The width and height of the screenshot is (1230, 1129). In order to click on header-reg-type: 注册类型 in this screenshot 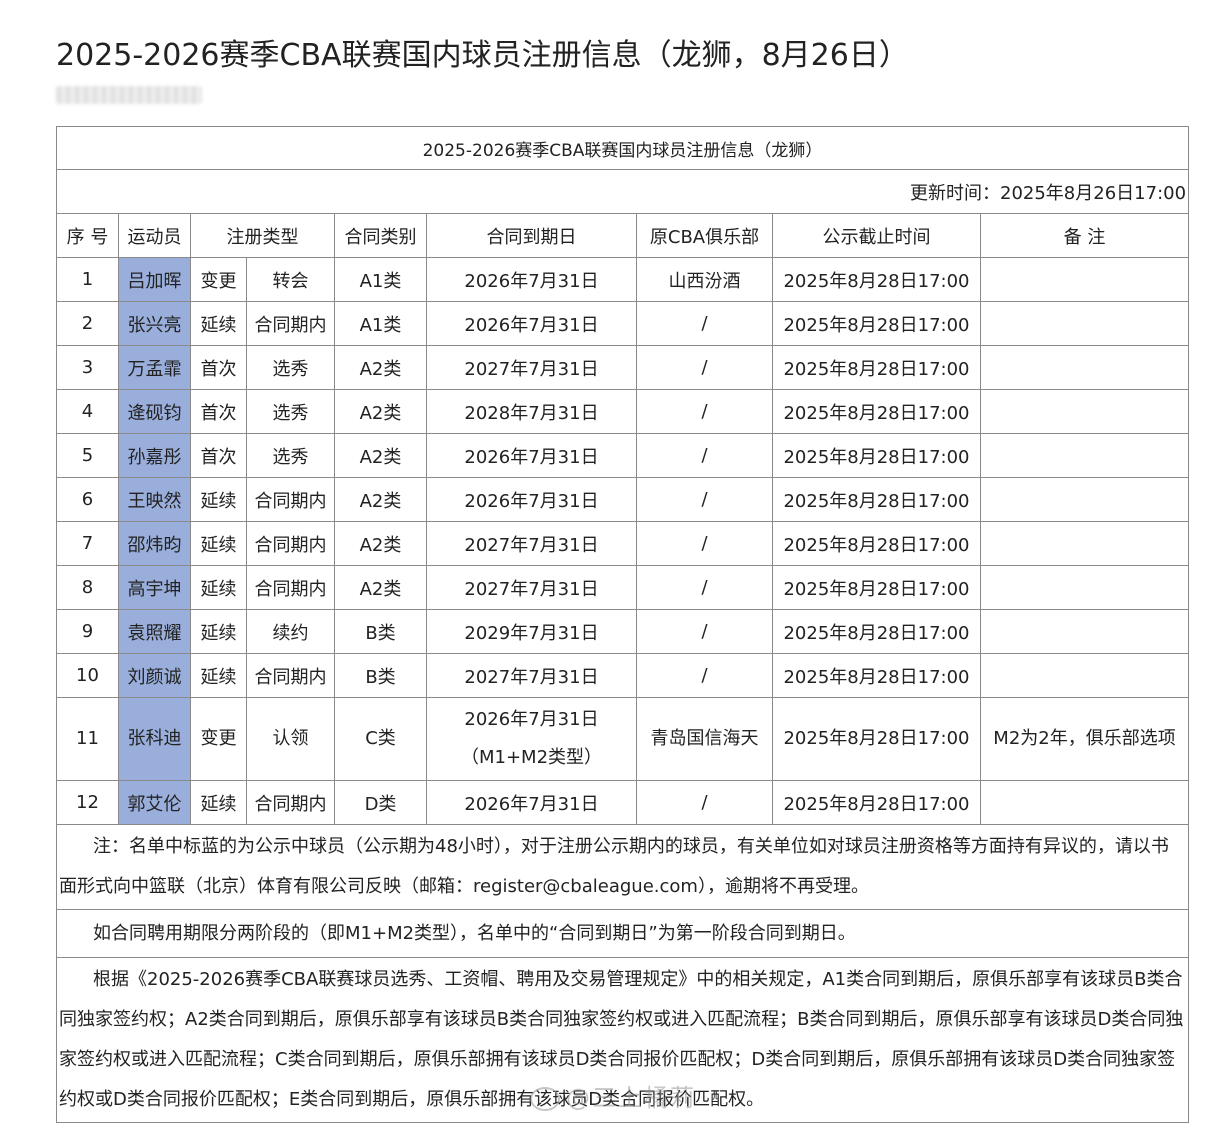, I will do `click(262, 235)`.